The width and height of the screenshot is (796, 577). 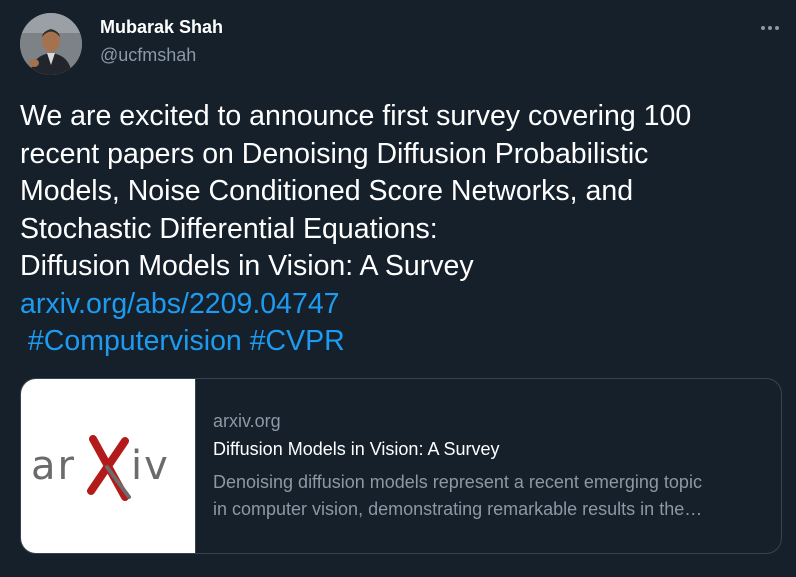 What do you see at coordinates (229, 228) in the screenshot?
I see `tweet-text-line: Stochastic Differential Equations:` at bounding box center [229, 228].